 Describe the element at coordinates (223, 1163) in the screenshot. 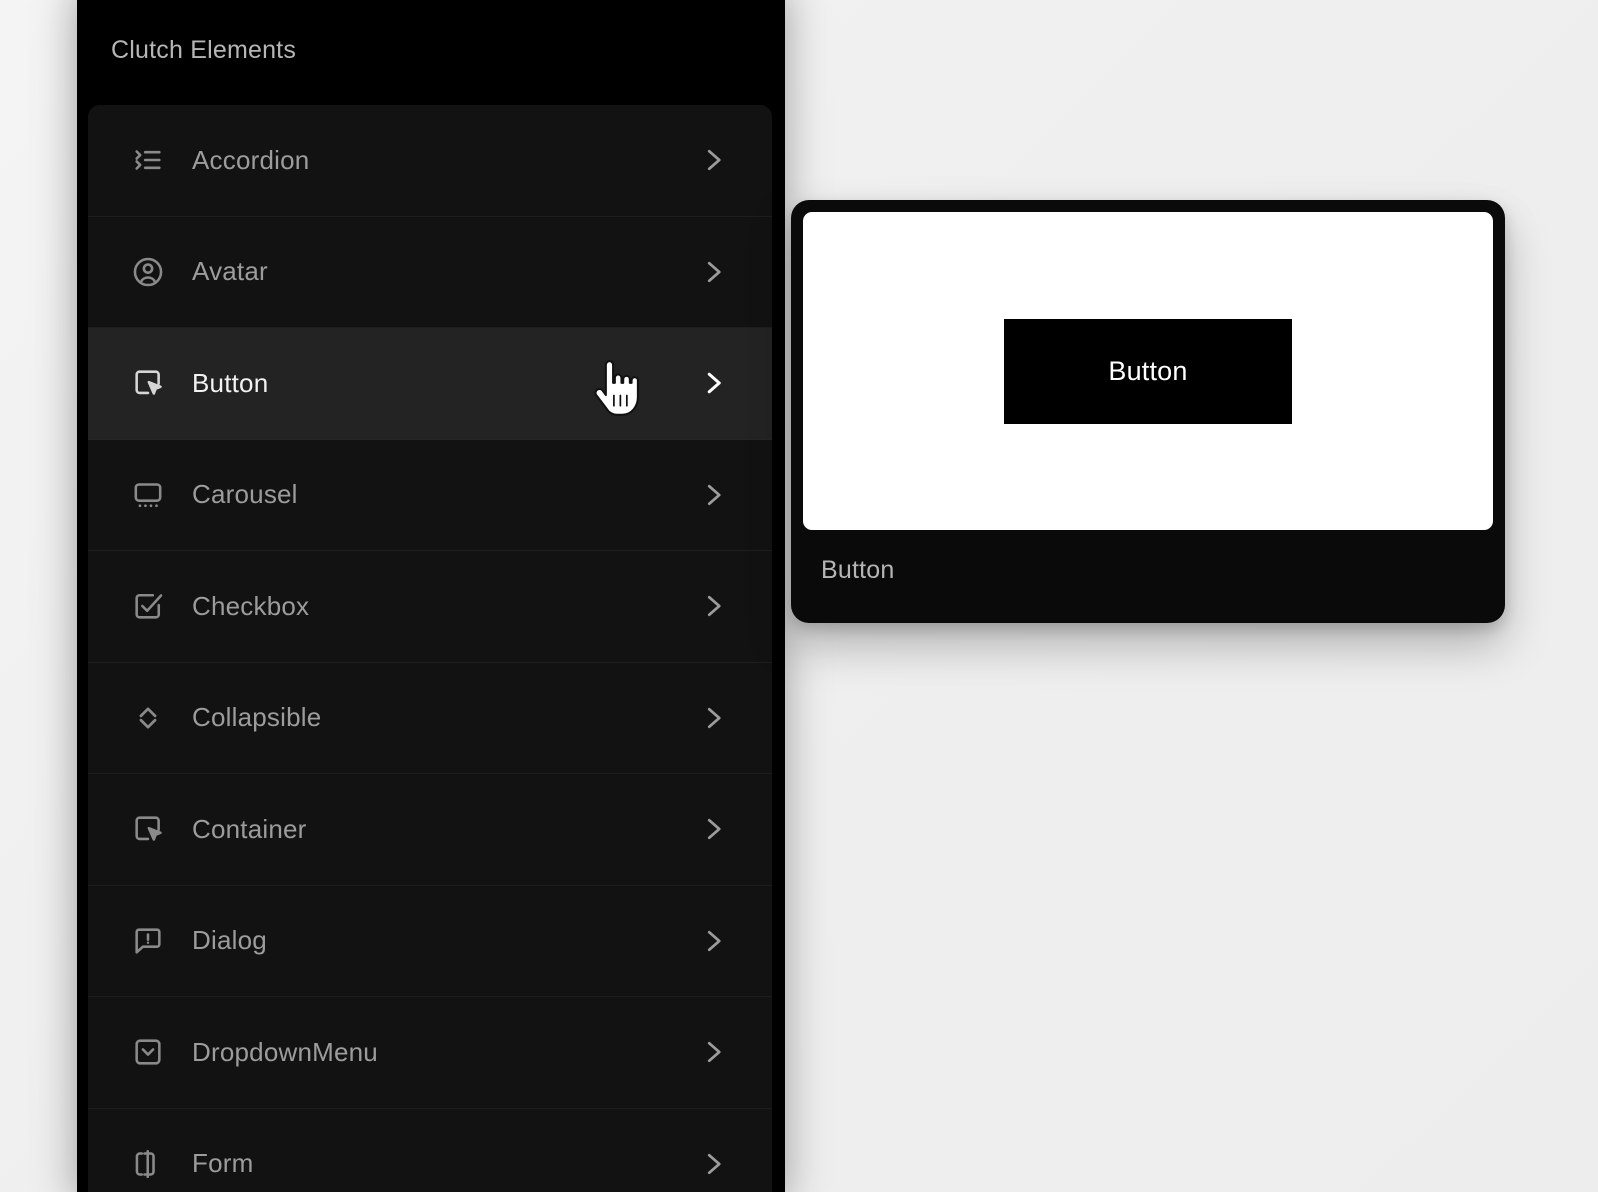

I see `list-item-label: Form` at that location.